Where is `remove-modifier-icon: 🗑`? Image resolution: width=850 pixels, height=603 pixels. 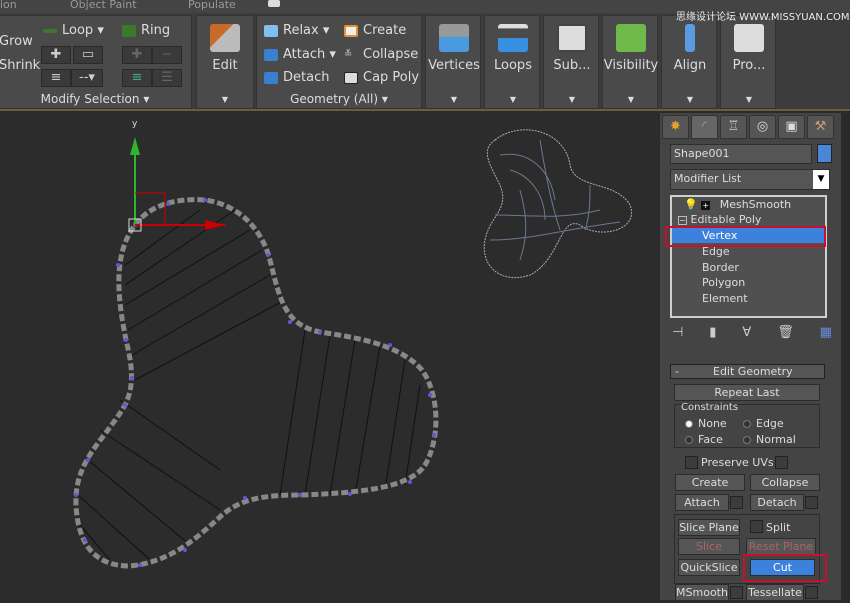 remove-modifier-icon: 🗑 is located at coordinates (785, 332).